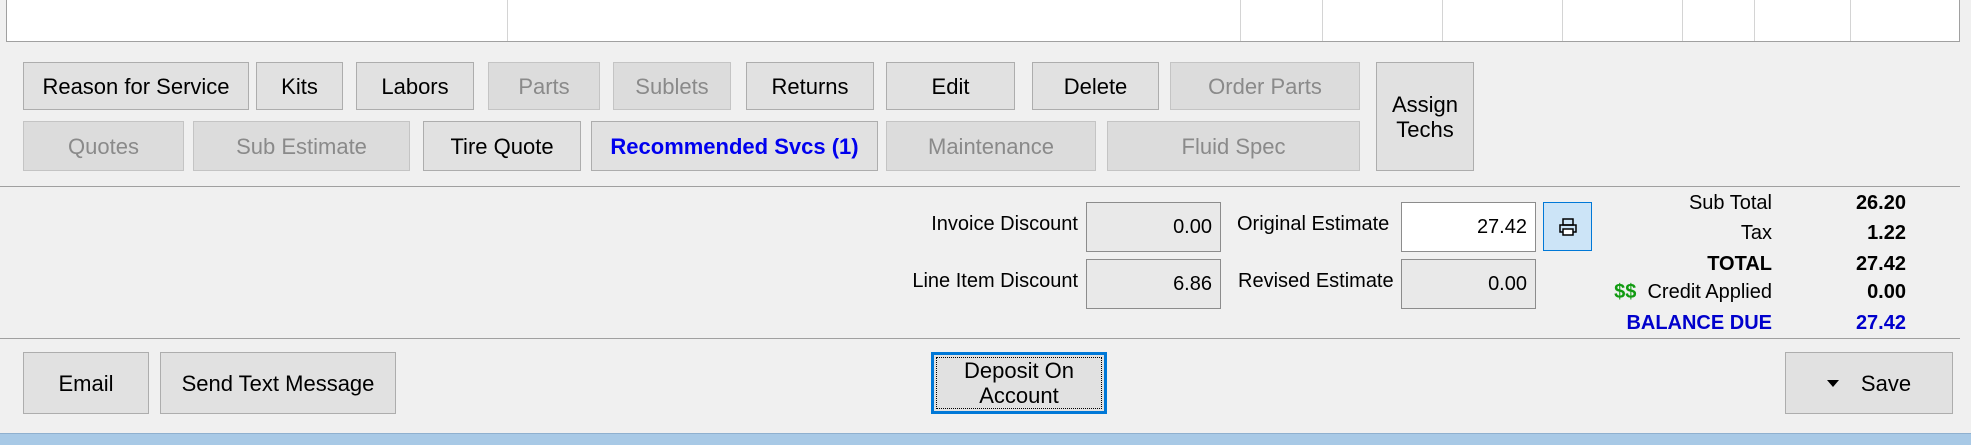 The width and height of the screenshot is (1971, 445). I want to click on reason-for-service-button: Reason for Service, so click(136, 86).